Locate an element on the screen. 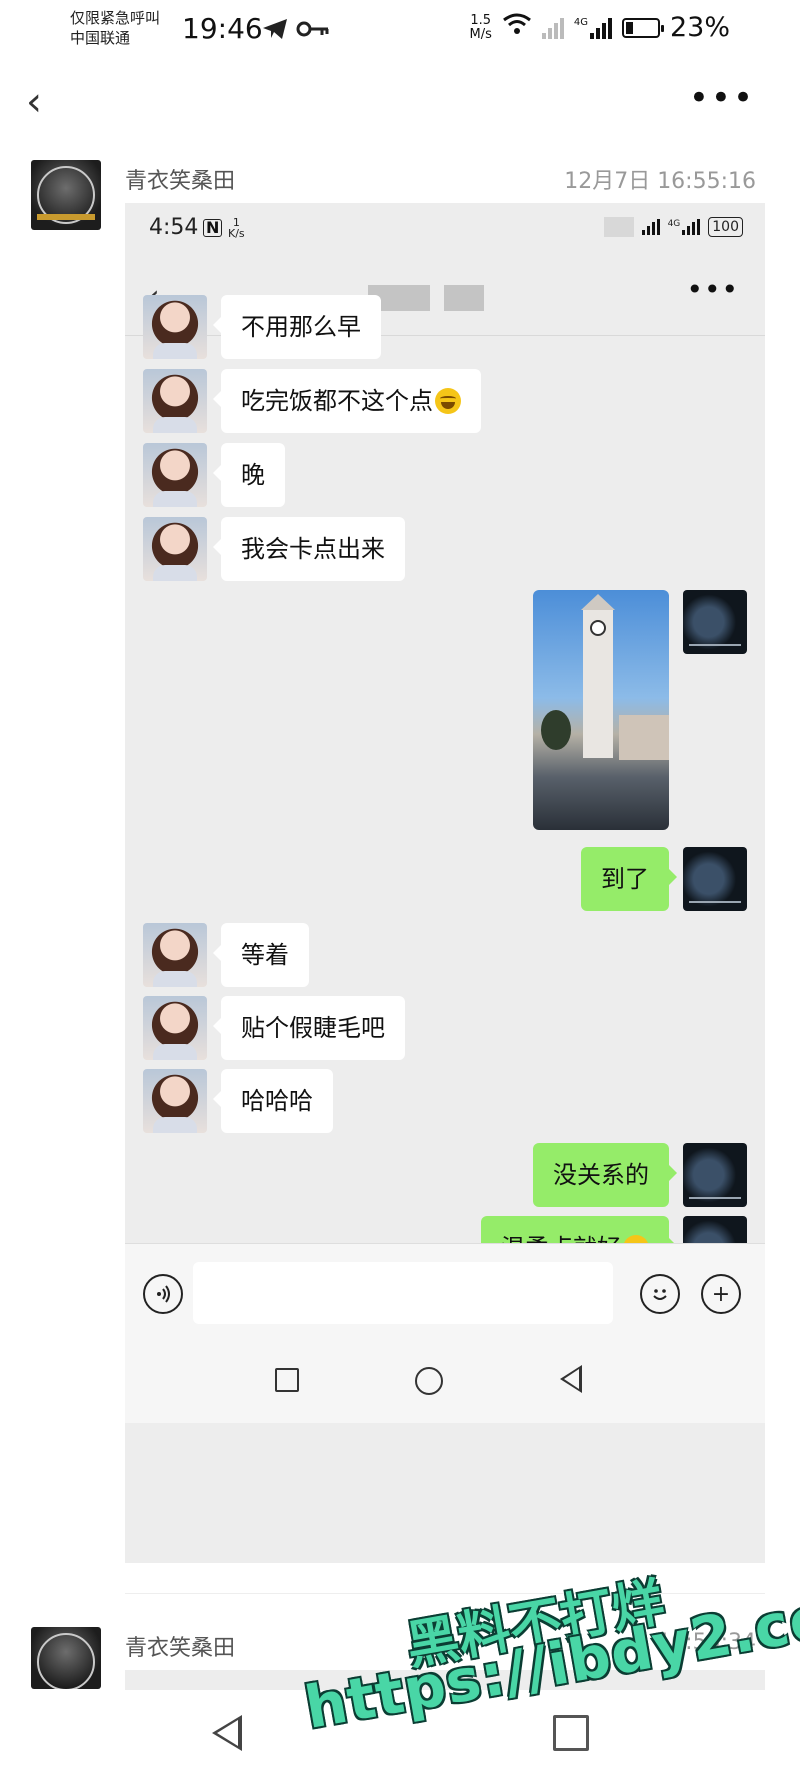 The image size is (800, 1777). message-sent: 到了 is located at coordinates (664, 879).